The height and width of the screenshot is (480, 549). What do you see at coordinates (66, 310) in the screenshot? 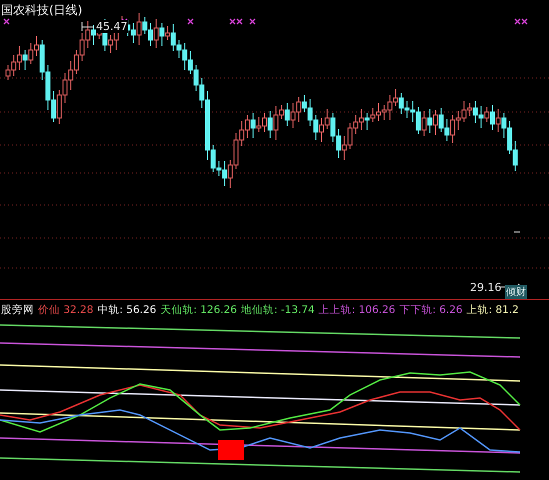
I see `indicator-value: 价仙 32.28` at bounding box center [66, 310].